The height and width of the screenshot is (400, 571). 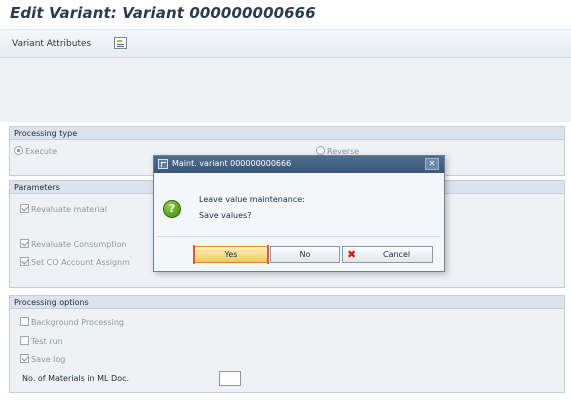 I want to click on cancel-label: Cancel, so click(x=397, y=254).